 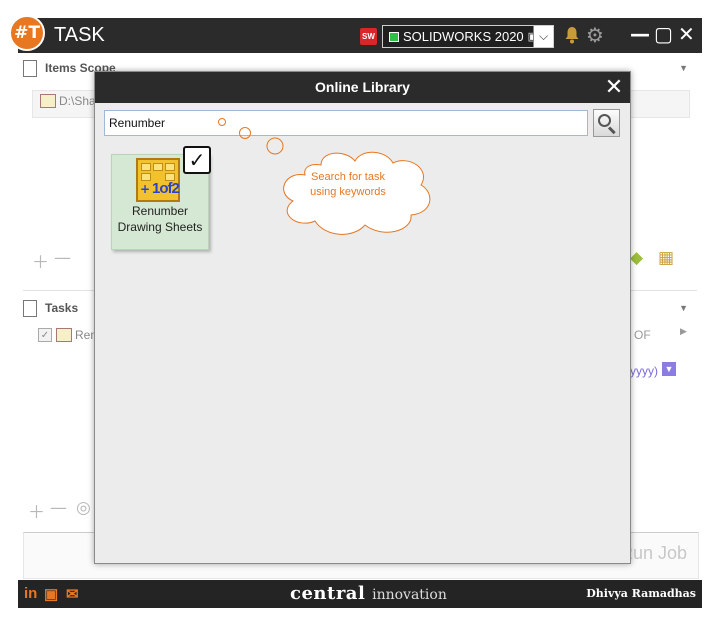 What do you see at coordinates (62, 308) in the screenshot?
I see `tasks-title: Tasks` at bounding box center [62, 308].